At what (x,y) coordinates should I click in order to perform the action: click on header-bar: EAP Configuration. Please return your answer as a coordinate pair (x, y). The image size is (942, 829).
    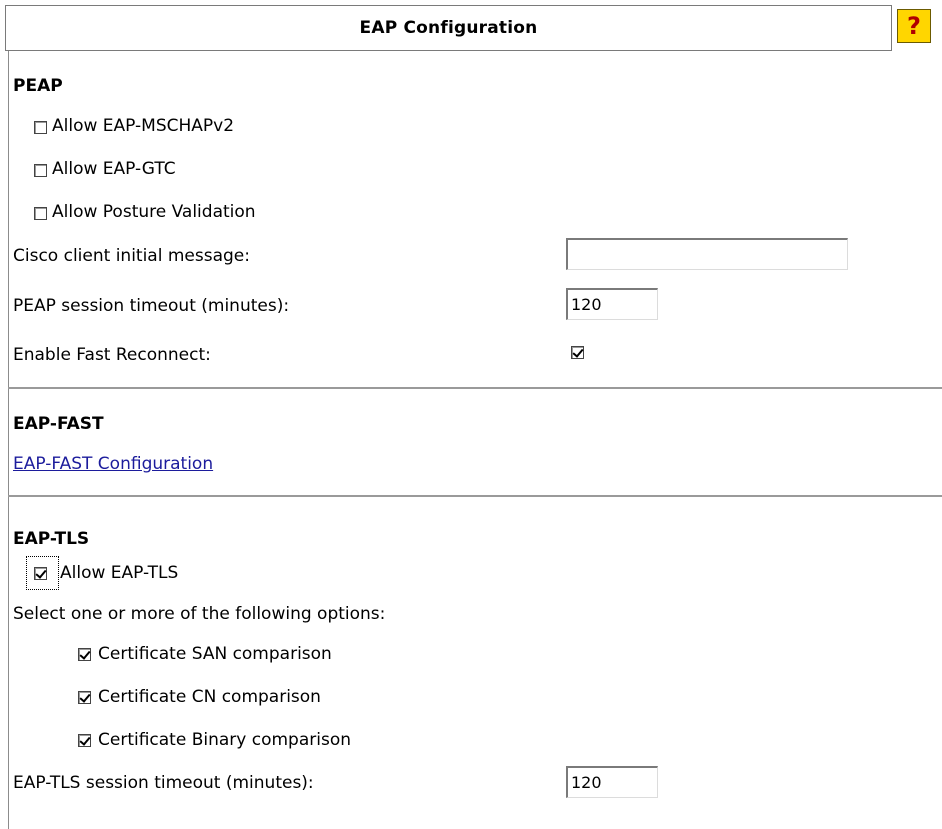
    Looking at the image, I should click on (448, 28).